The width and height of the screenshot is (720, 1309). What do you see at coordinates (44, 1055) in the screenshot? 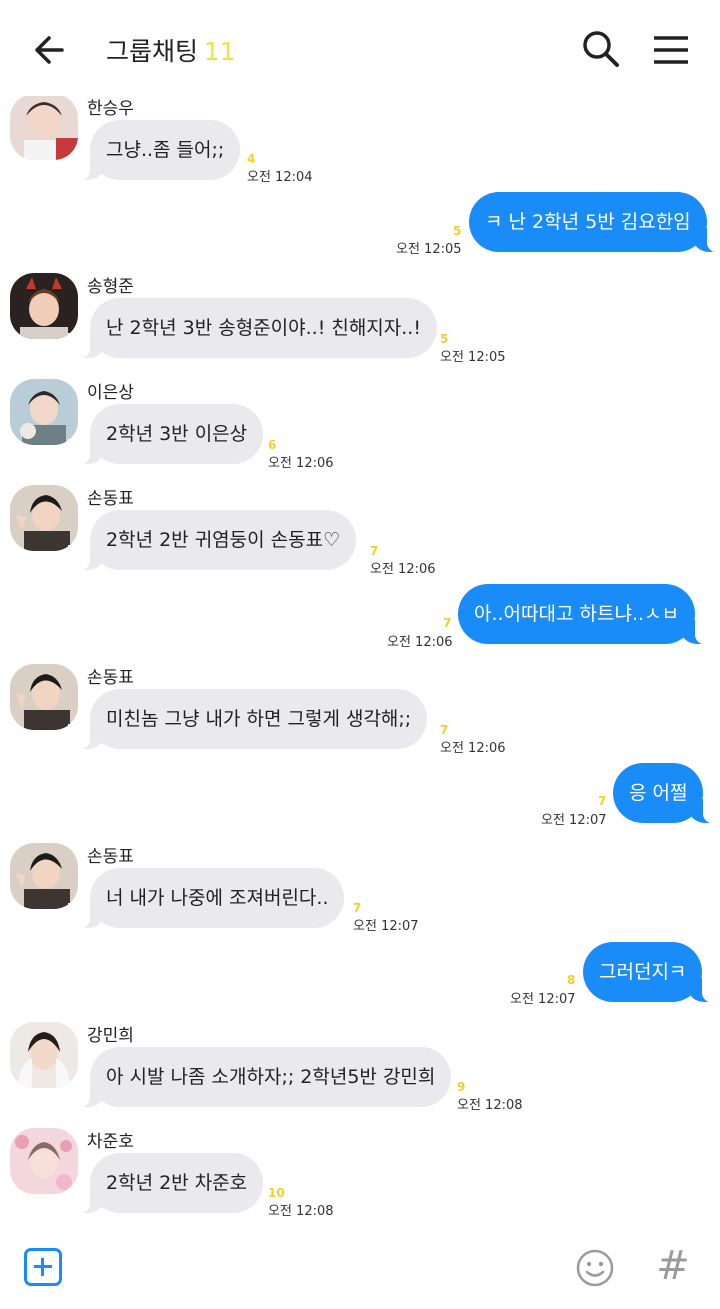
I see `avatar-kangminhee` at bounding box center [44, 1055].